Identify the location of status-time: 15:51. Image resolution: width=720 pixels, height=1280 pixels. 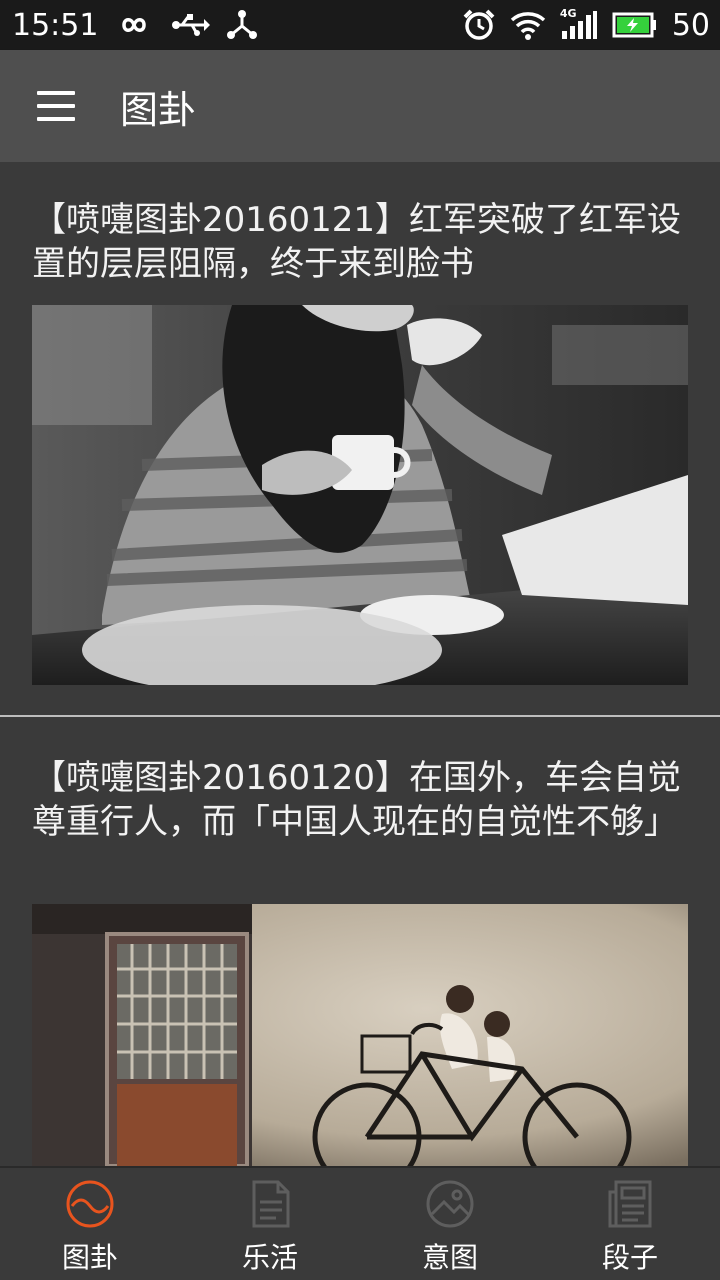
(55, 25).